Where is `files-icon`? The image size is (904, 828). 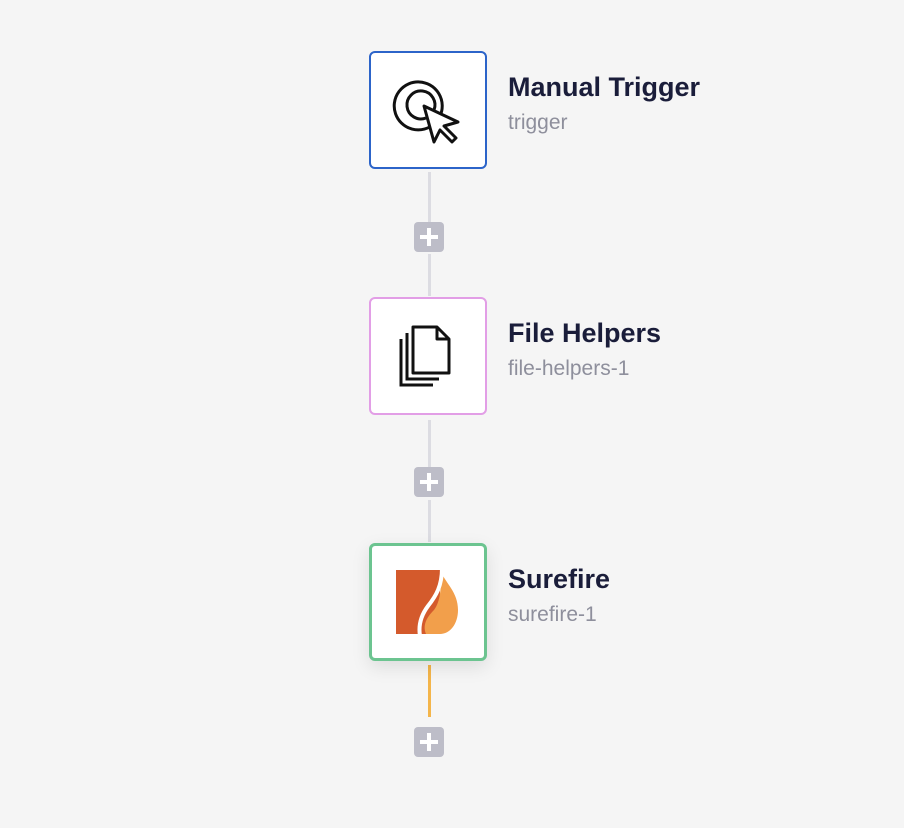
files-icon is located at coordinates (425, 356).